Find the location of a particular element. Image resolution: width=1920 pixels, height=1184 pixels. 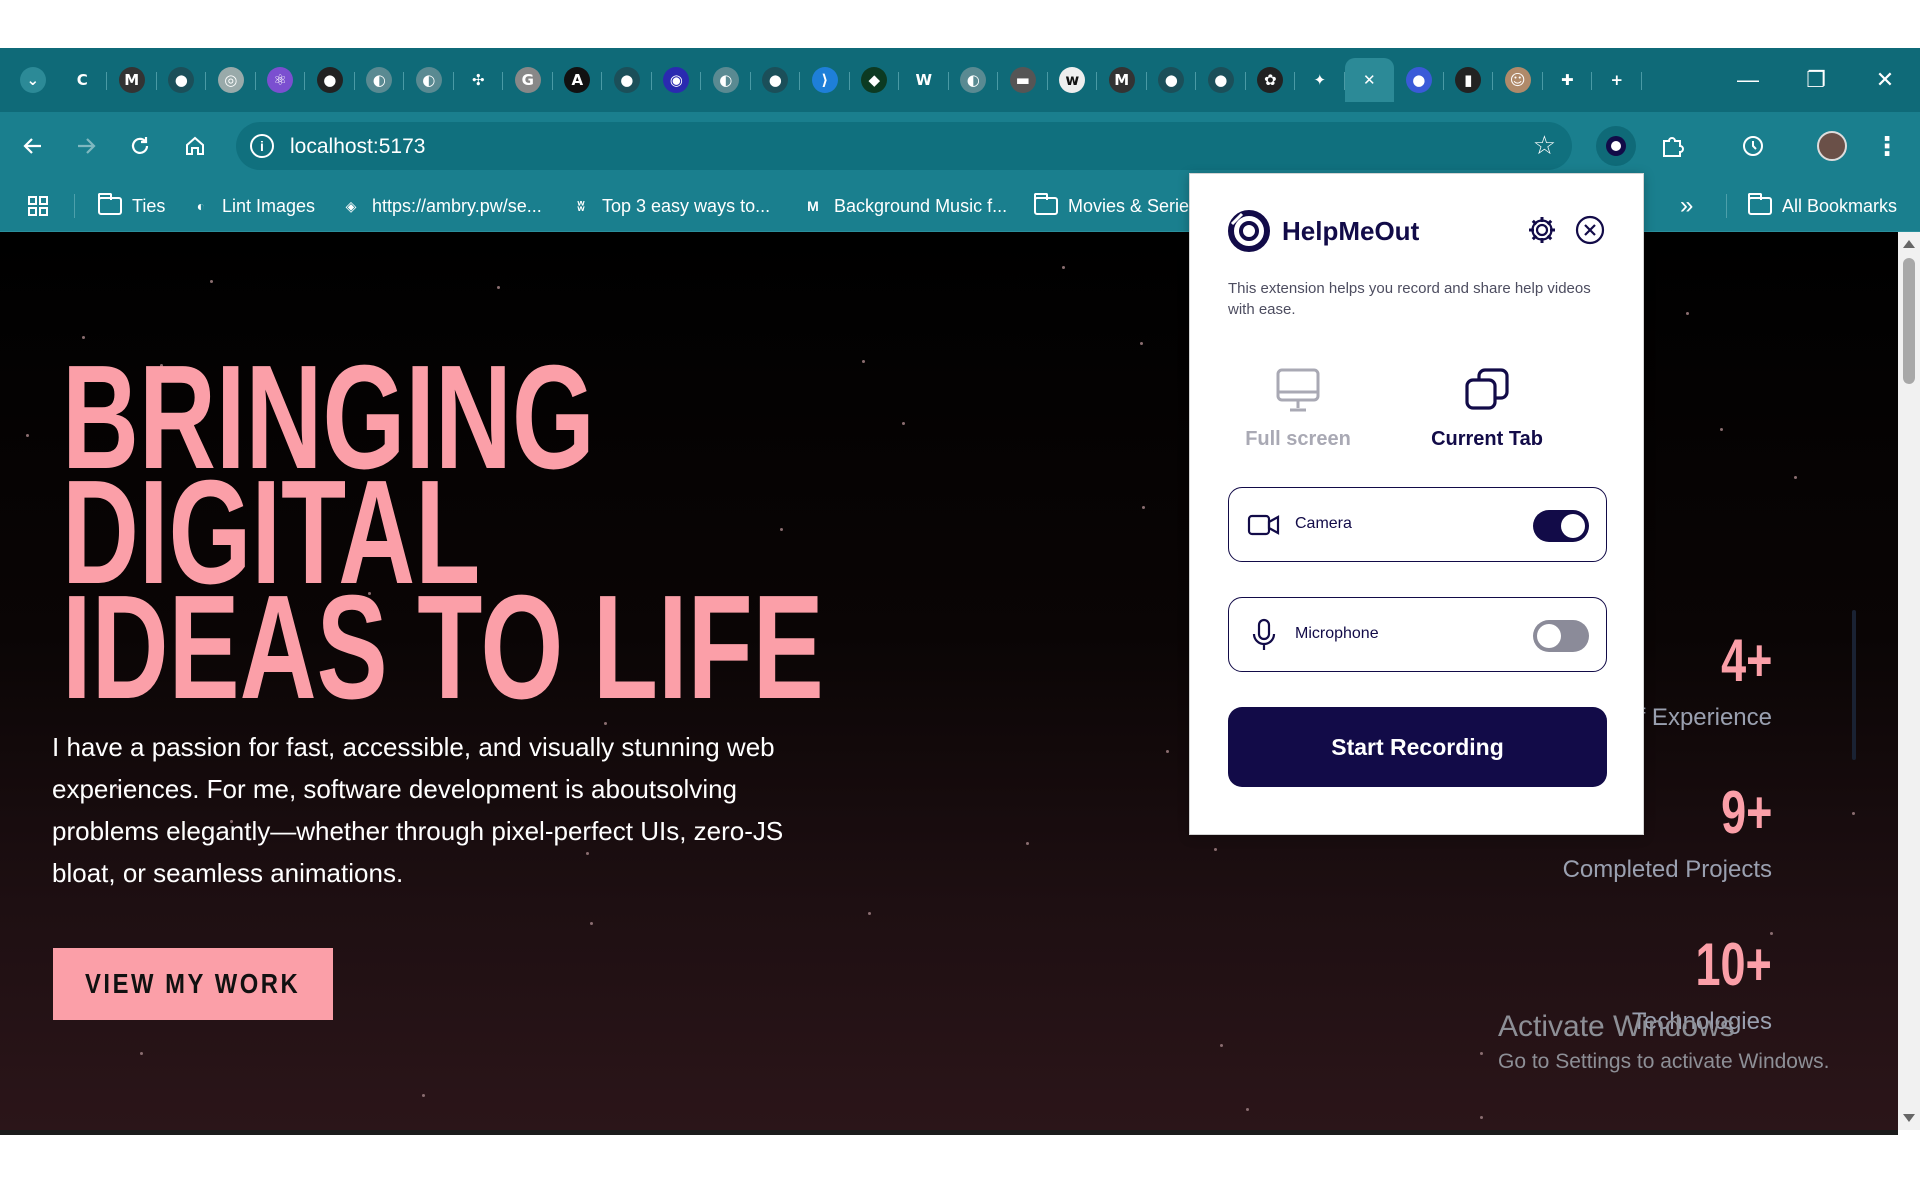

stat-number: 9+ is located at coordinates (1746, 812).